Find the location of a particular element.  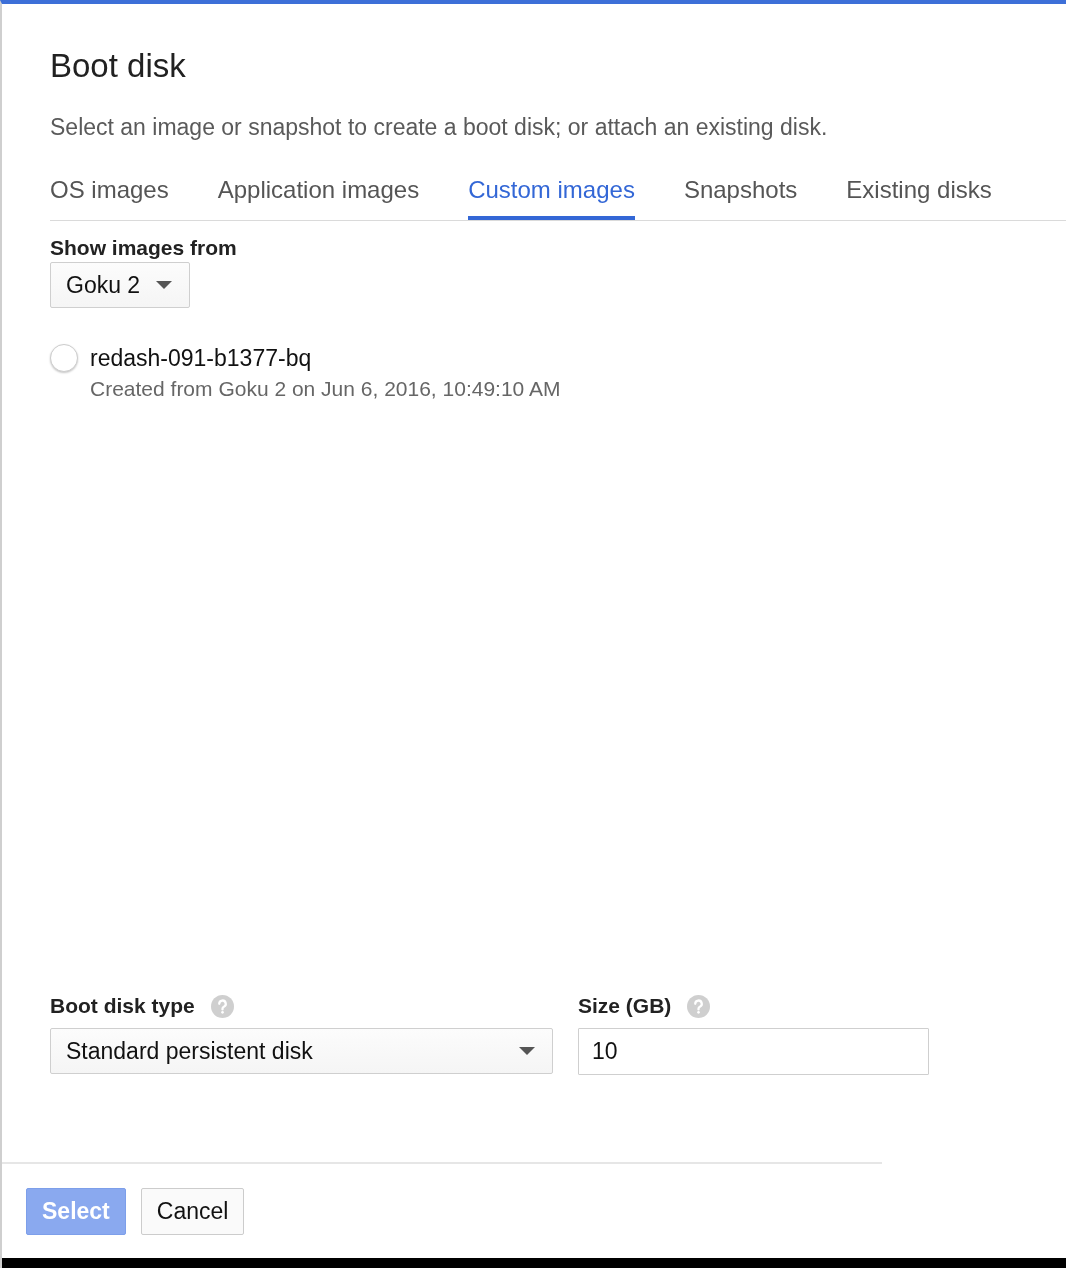

image-name: redash-091-b1377-bq is located at coordinates (201, 358).